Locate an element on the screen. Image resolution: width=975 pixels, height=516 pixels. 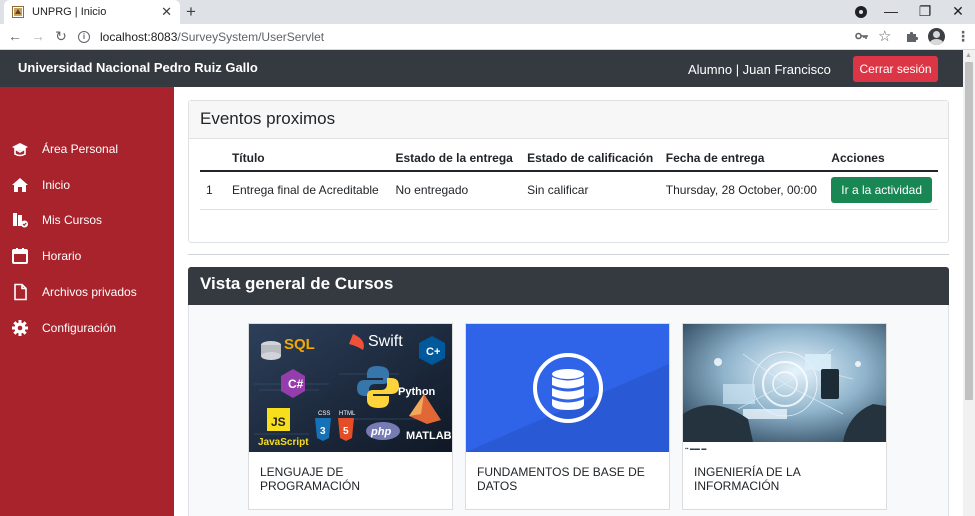
course-name: LENGUAJE DE PROGRAMACIÓN is located at coordinates (350, 472).